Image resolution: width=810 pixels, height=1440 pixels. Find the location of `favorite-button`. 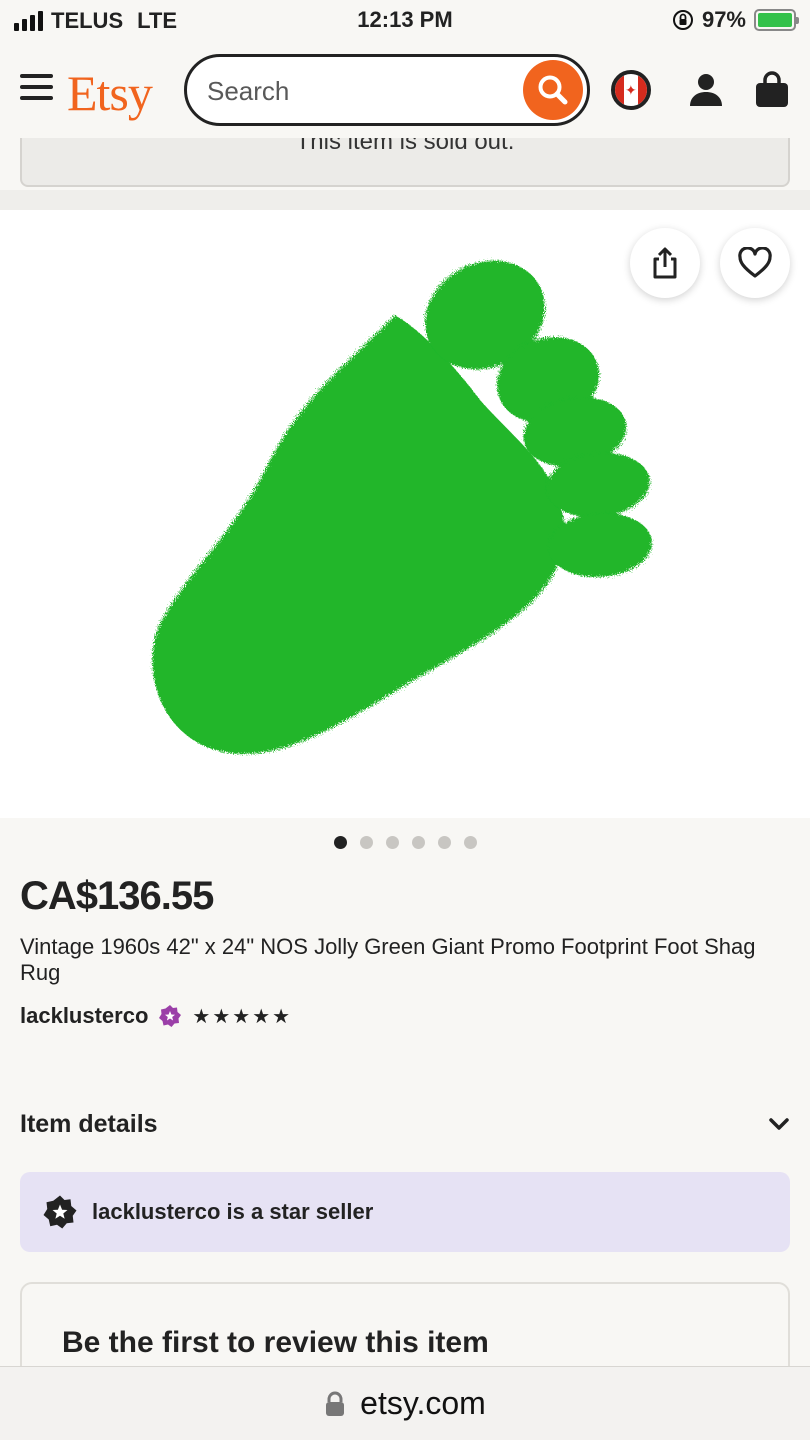

favorite-button is located at coordinates (755, 263).